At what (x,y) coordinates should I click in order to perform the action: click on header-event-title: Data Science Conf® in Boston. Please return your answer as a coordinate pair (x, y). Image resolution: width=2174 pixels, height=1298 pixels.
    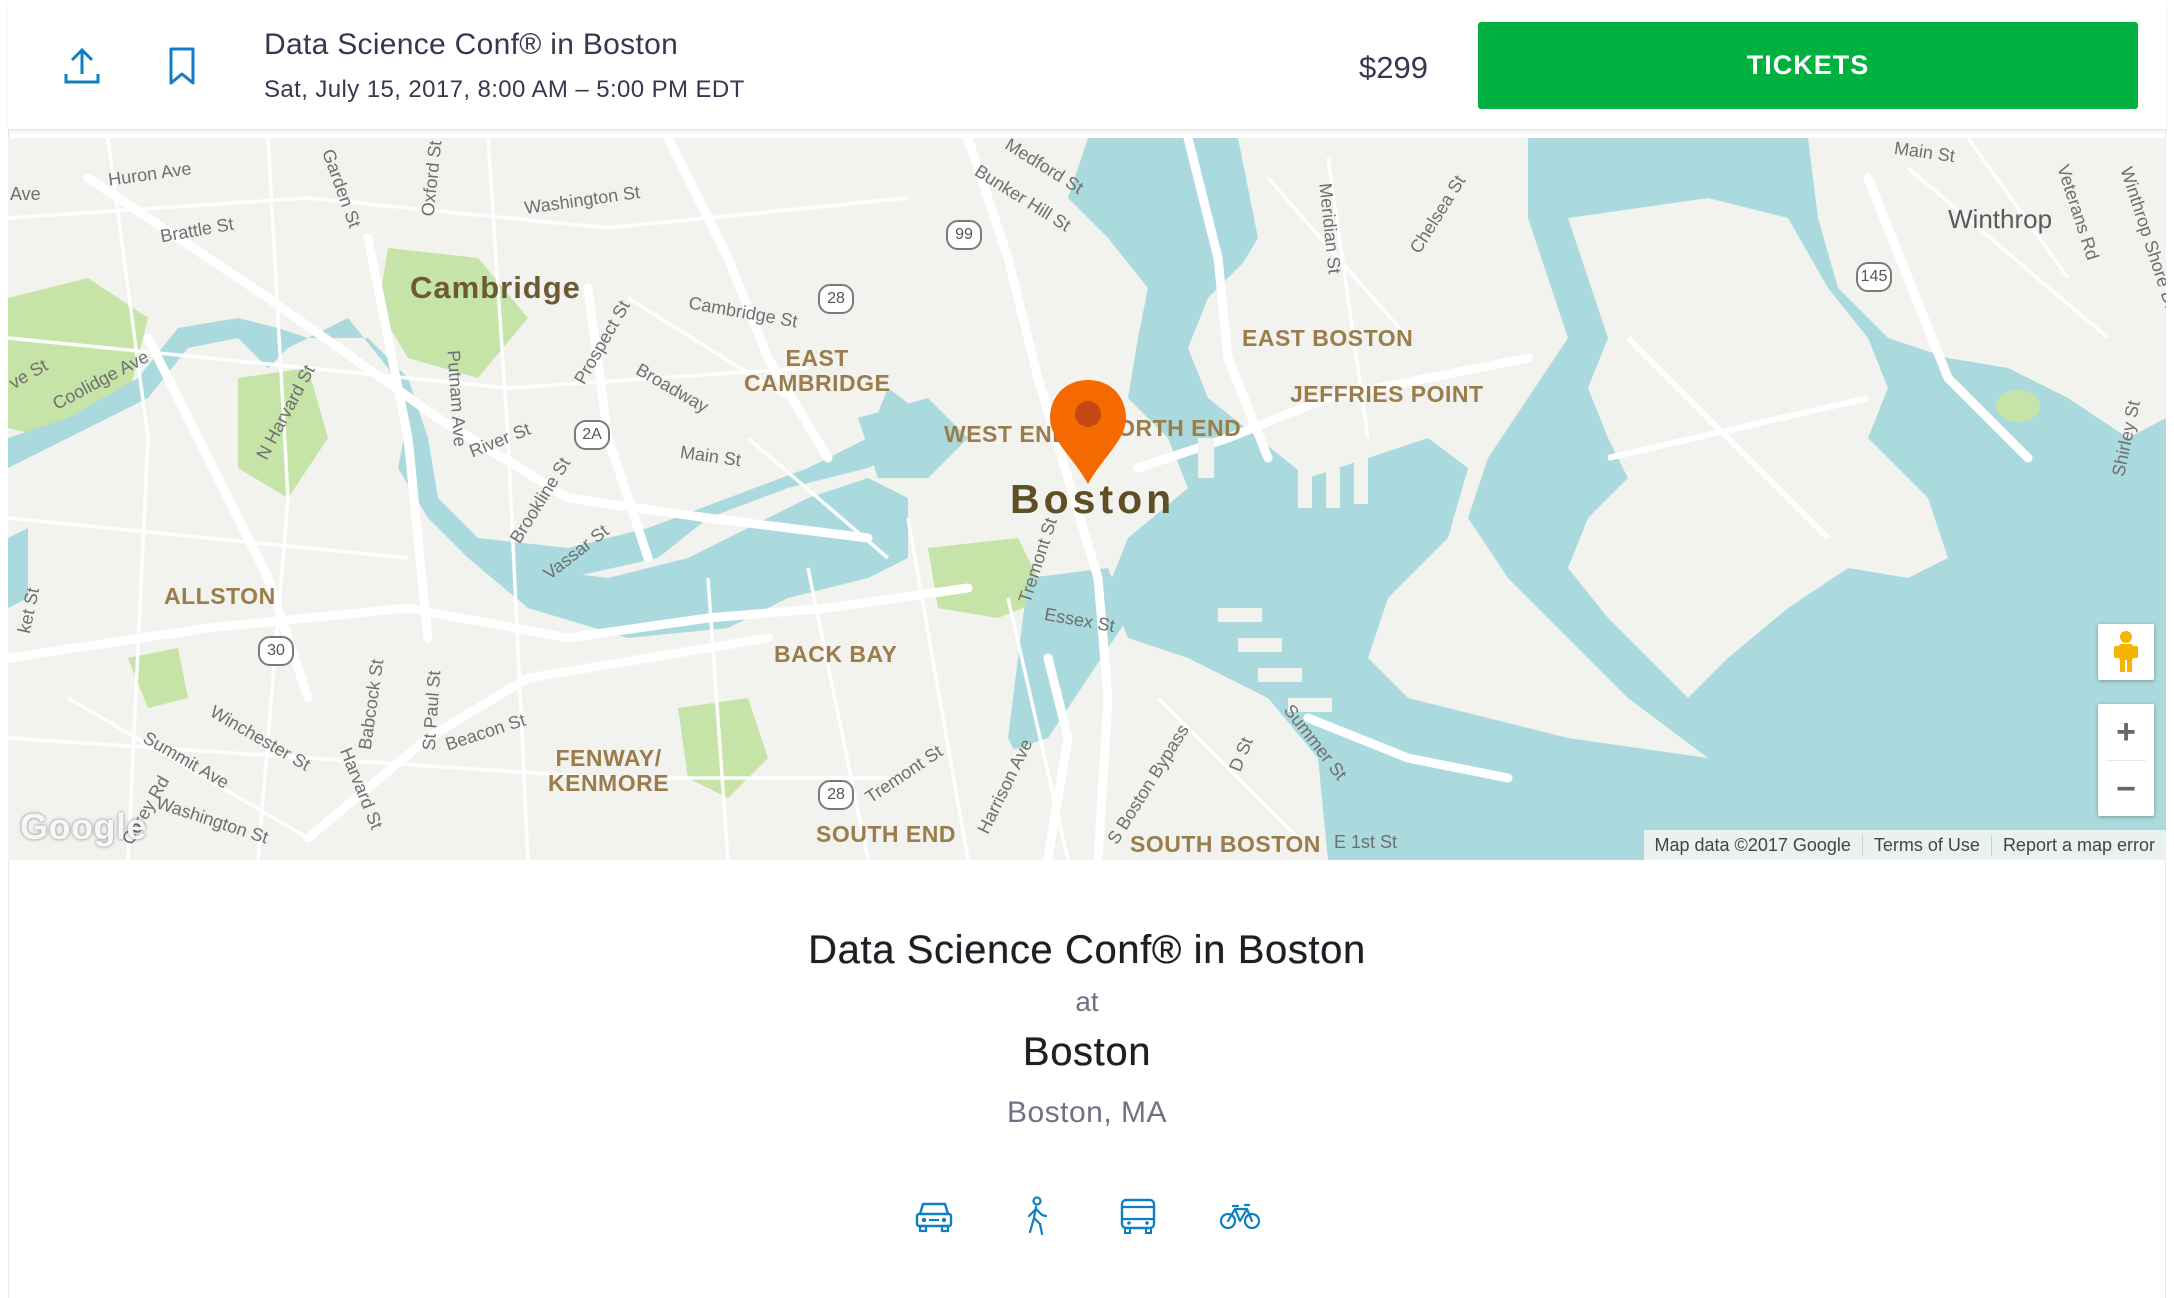
    Looking at the image, I should click on (471, 44).